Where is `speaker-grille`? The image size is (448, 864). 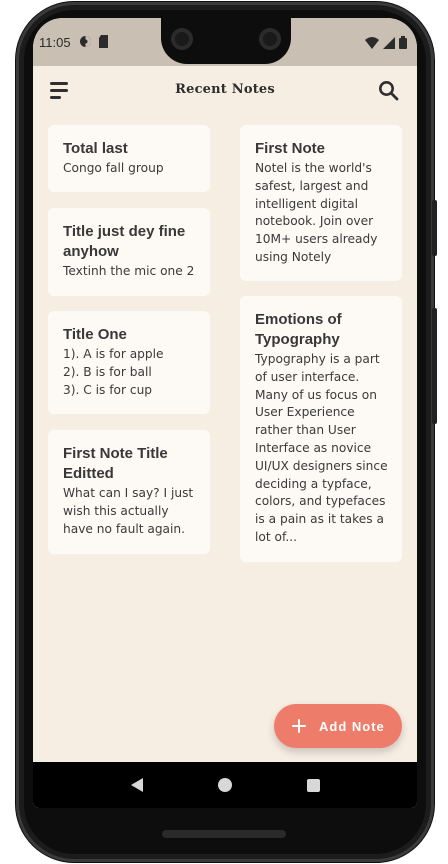
speaker-grille is located at coordinates (224, 834).